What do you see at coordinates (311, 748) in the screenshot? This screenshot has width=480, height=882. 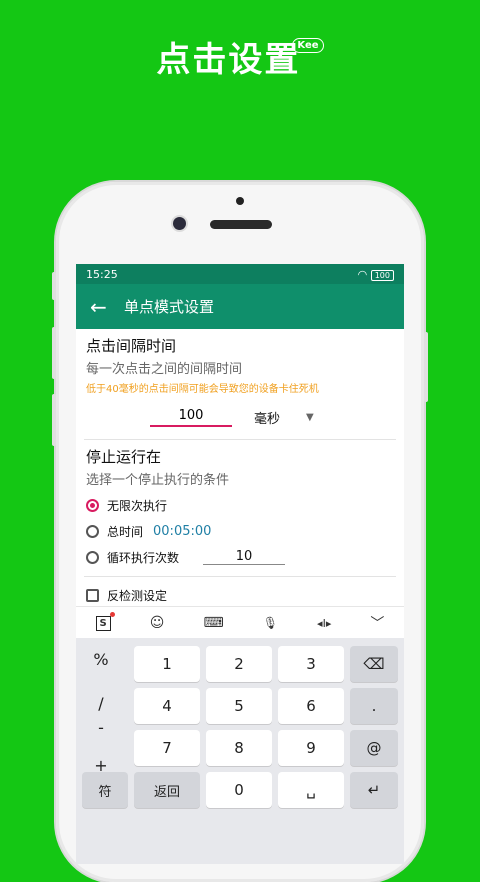 I see `key-9: 9` at bounding box center [311, 748].